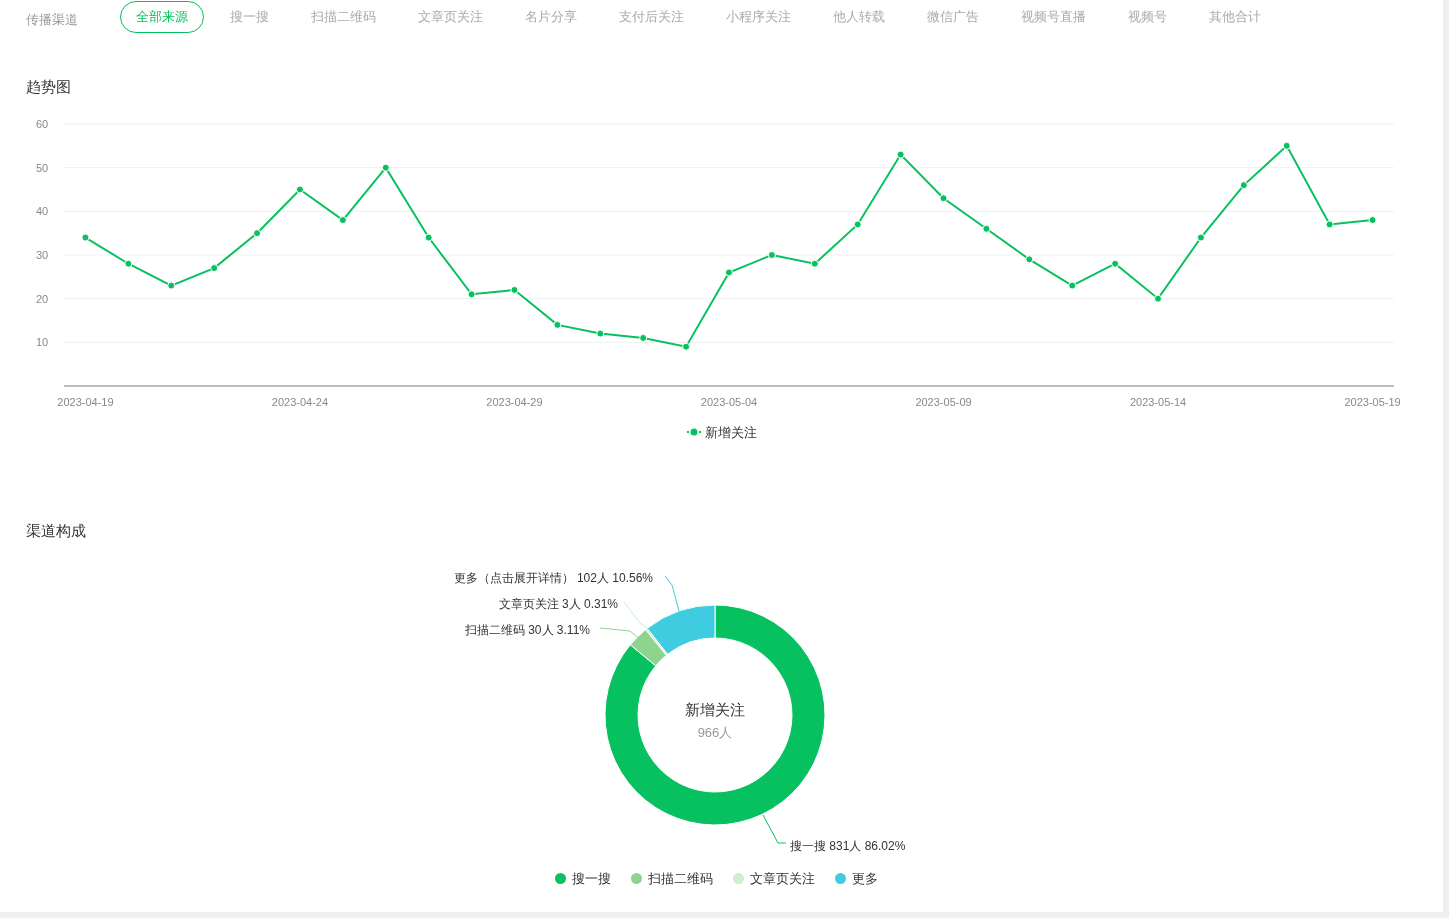 This screenshot has height=918, width=1449. Describe the element at coordinates (52, 20) in the screenshot. I see `filter-label: 传播渠道` at that location.